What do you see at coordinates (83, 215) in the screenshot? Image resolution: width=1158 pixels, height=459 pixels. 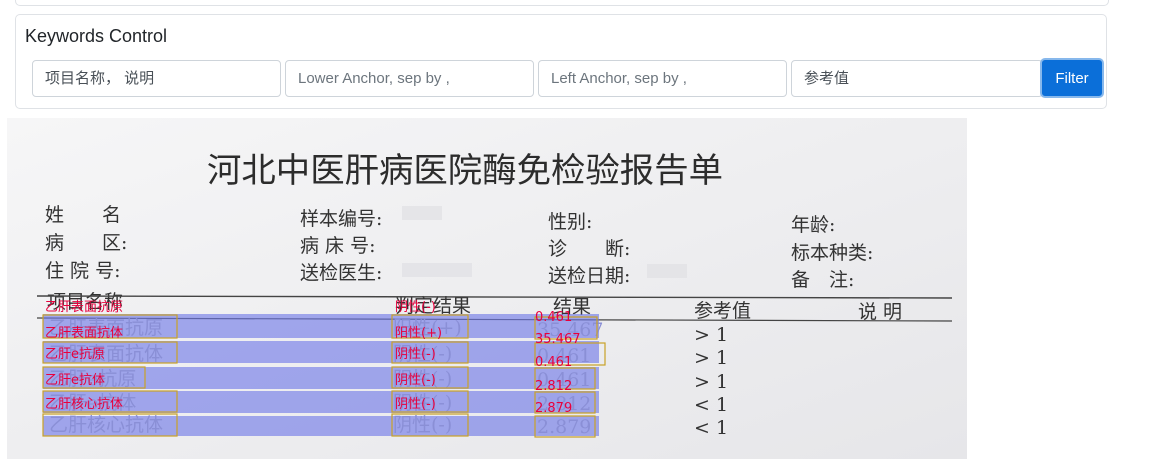 I see `field-name: 姓 名` at bounding box center [83, 215].